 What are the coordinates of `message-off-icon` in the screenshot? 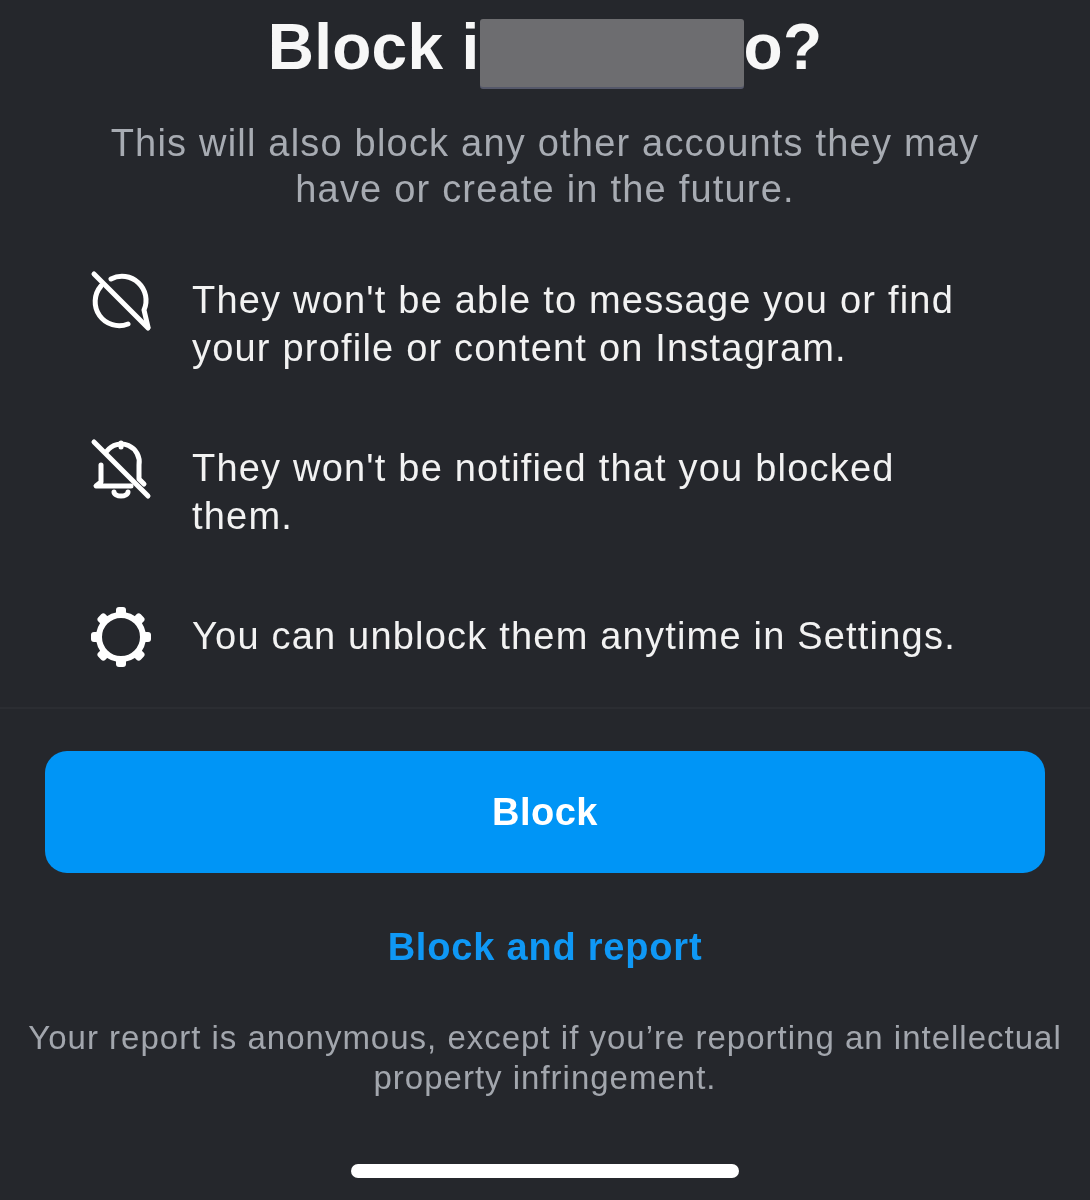 It's located at (121, 301).